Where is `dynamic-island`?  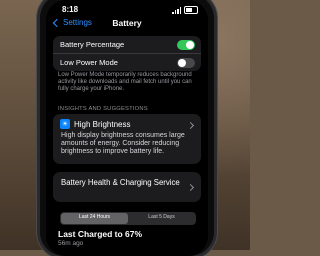 dynamic-island is located at coordinates (124, 8).